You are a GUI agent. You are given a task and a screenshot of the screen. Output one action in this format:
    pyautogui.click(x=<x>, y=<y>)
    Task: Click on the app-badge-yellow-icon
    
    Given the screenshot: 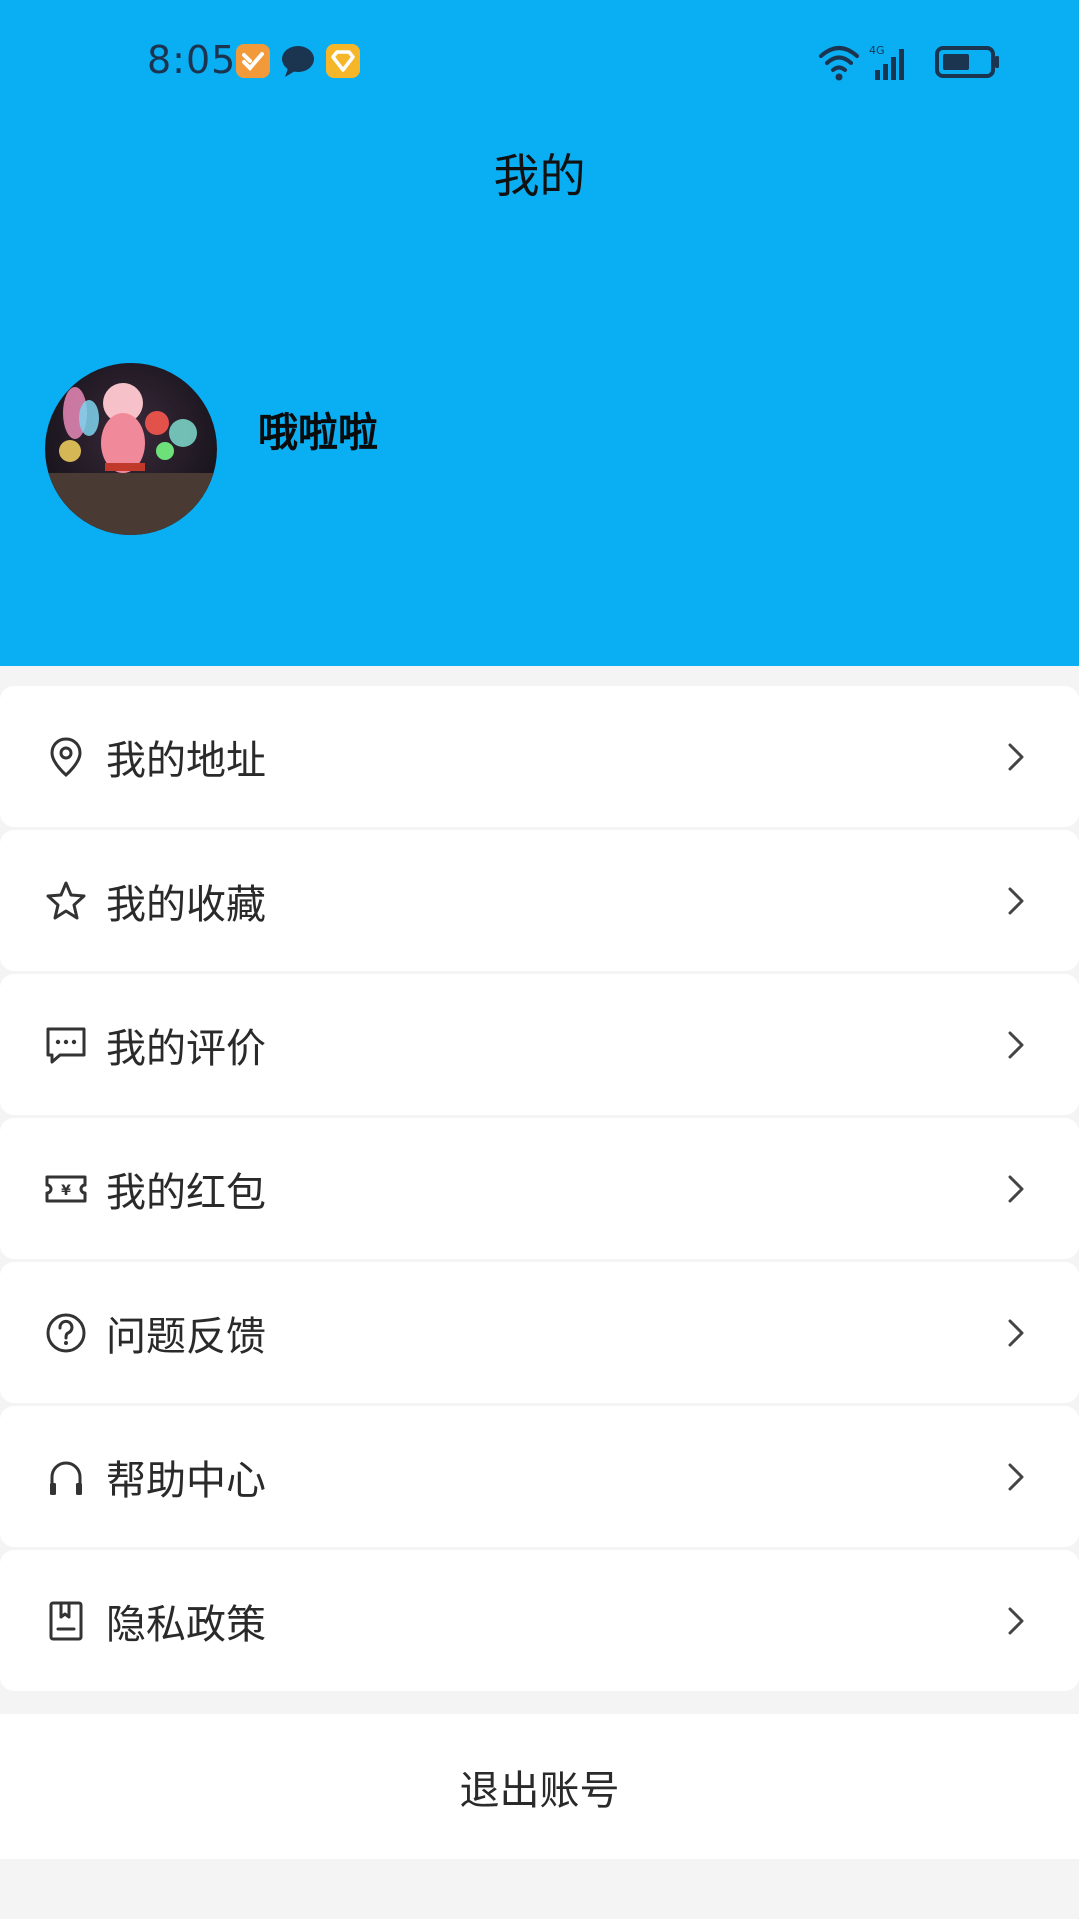 What is the action you would take?
    pyautogui.click(x=343, y=61)
    